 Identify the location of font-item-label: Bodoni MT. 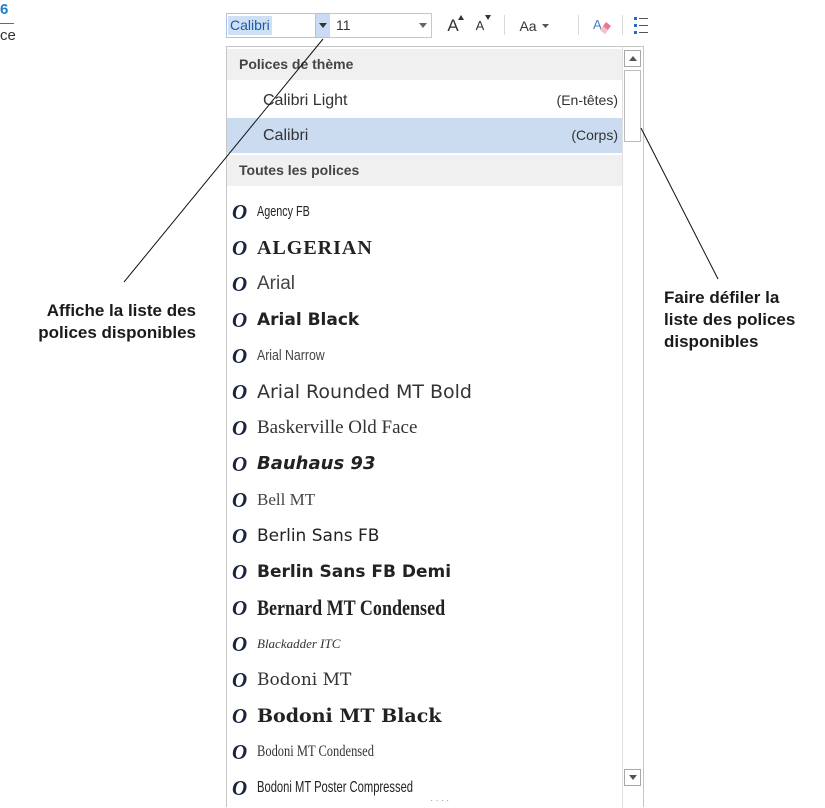
(304, 680).